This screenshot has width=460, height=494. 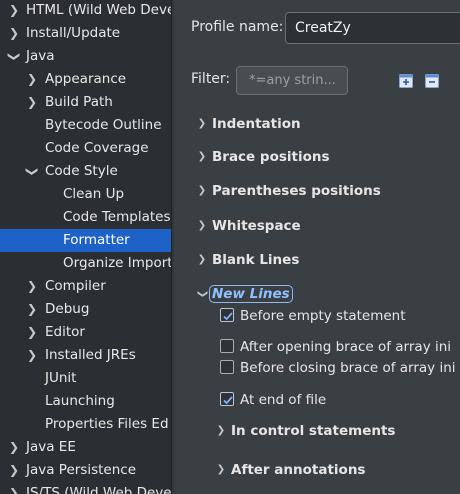 I want to click on tree-item-formatter: Formatter, so click(x=85, y=240).